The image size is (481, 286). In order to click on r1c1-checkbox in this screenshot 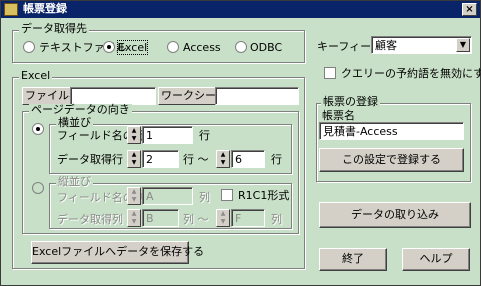, I will do `click(227, 195)`.